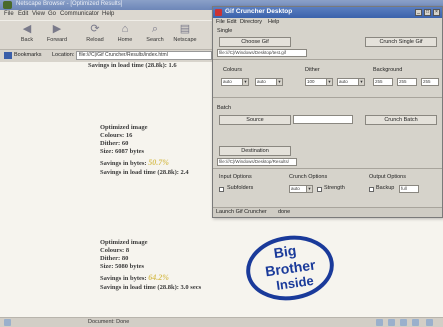  I want to click on reload-label: Reload, so click(95, 40).